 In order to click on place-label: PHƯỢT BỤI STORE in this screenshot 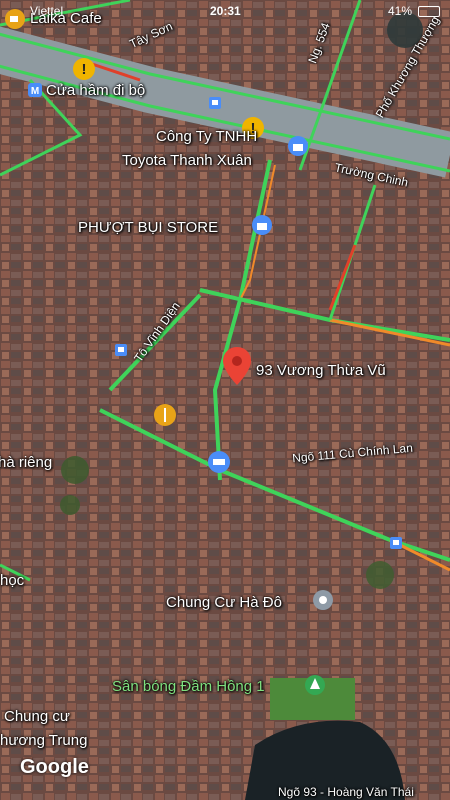, I will do `click(148, 227)`.